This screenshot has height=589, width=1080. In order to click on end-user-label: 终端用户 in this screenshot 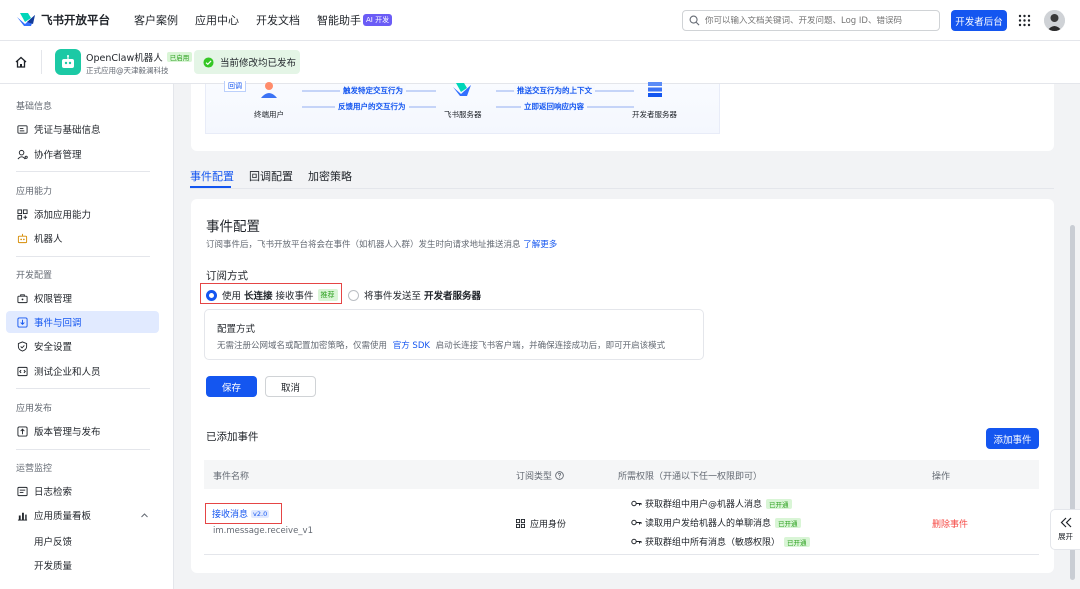, I will do `click(269, 114)`.